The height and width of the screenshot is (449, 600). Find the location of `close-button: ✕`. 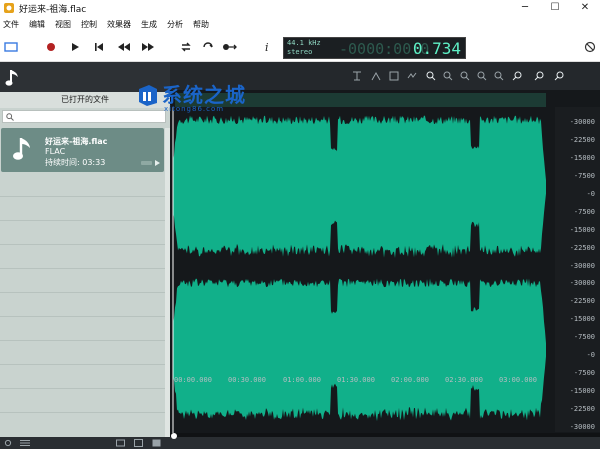

close-button: ✕ is located at coordinates (585, 7).